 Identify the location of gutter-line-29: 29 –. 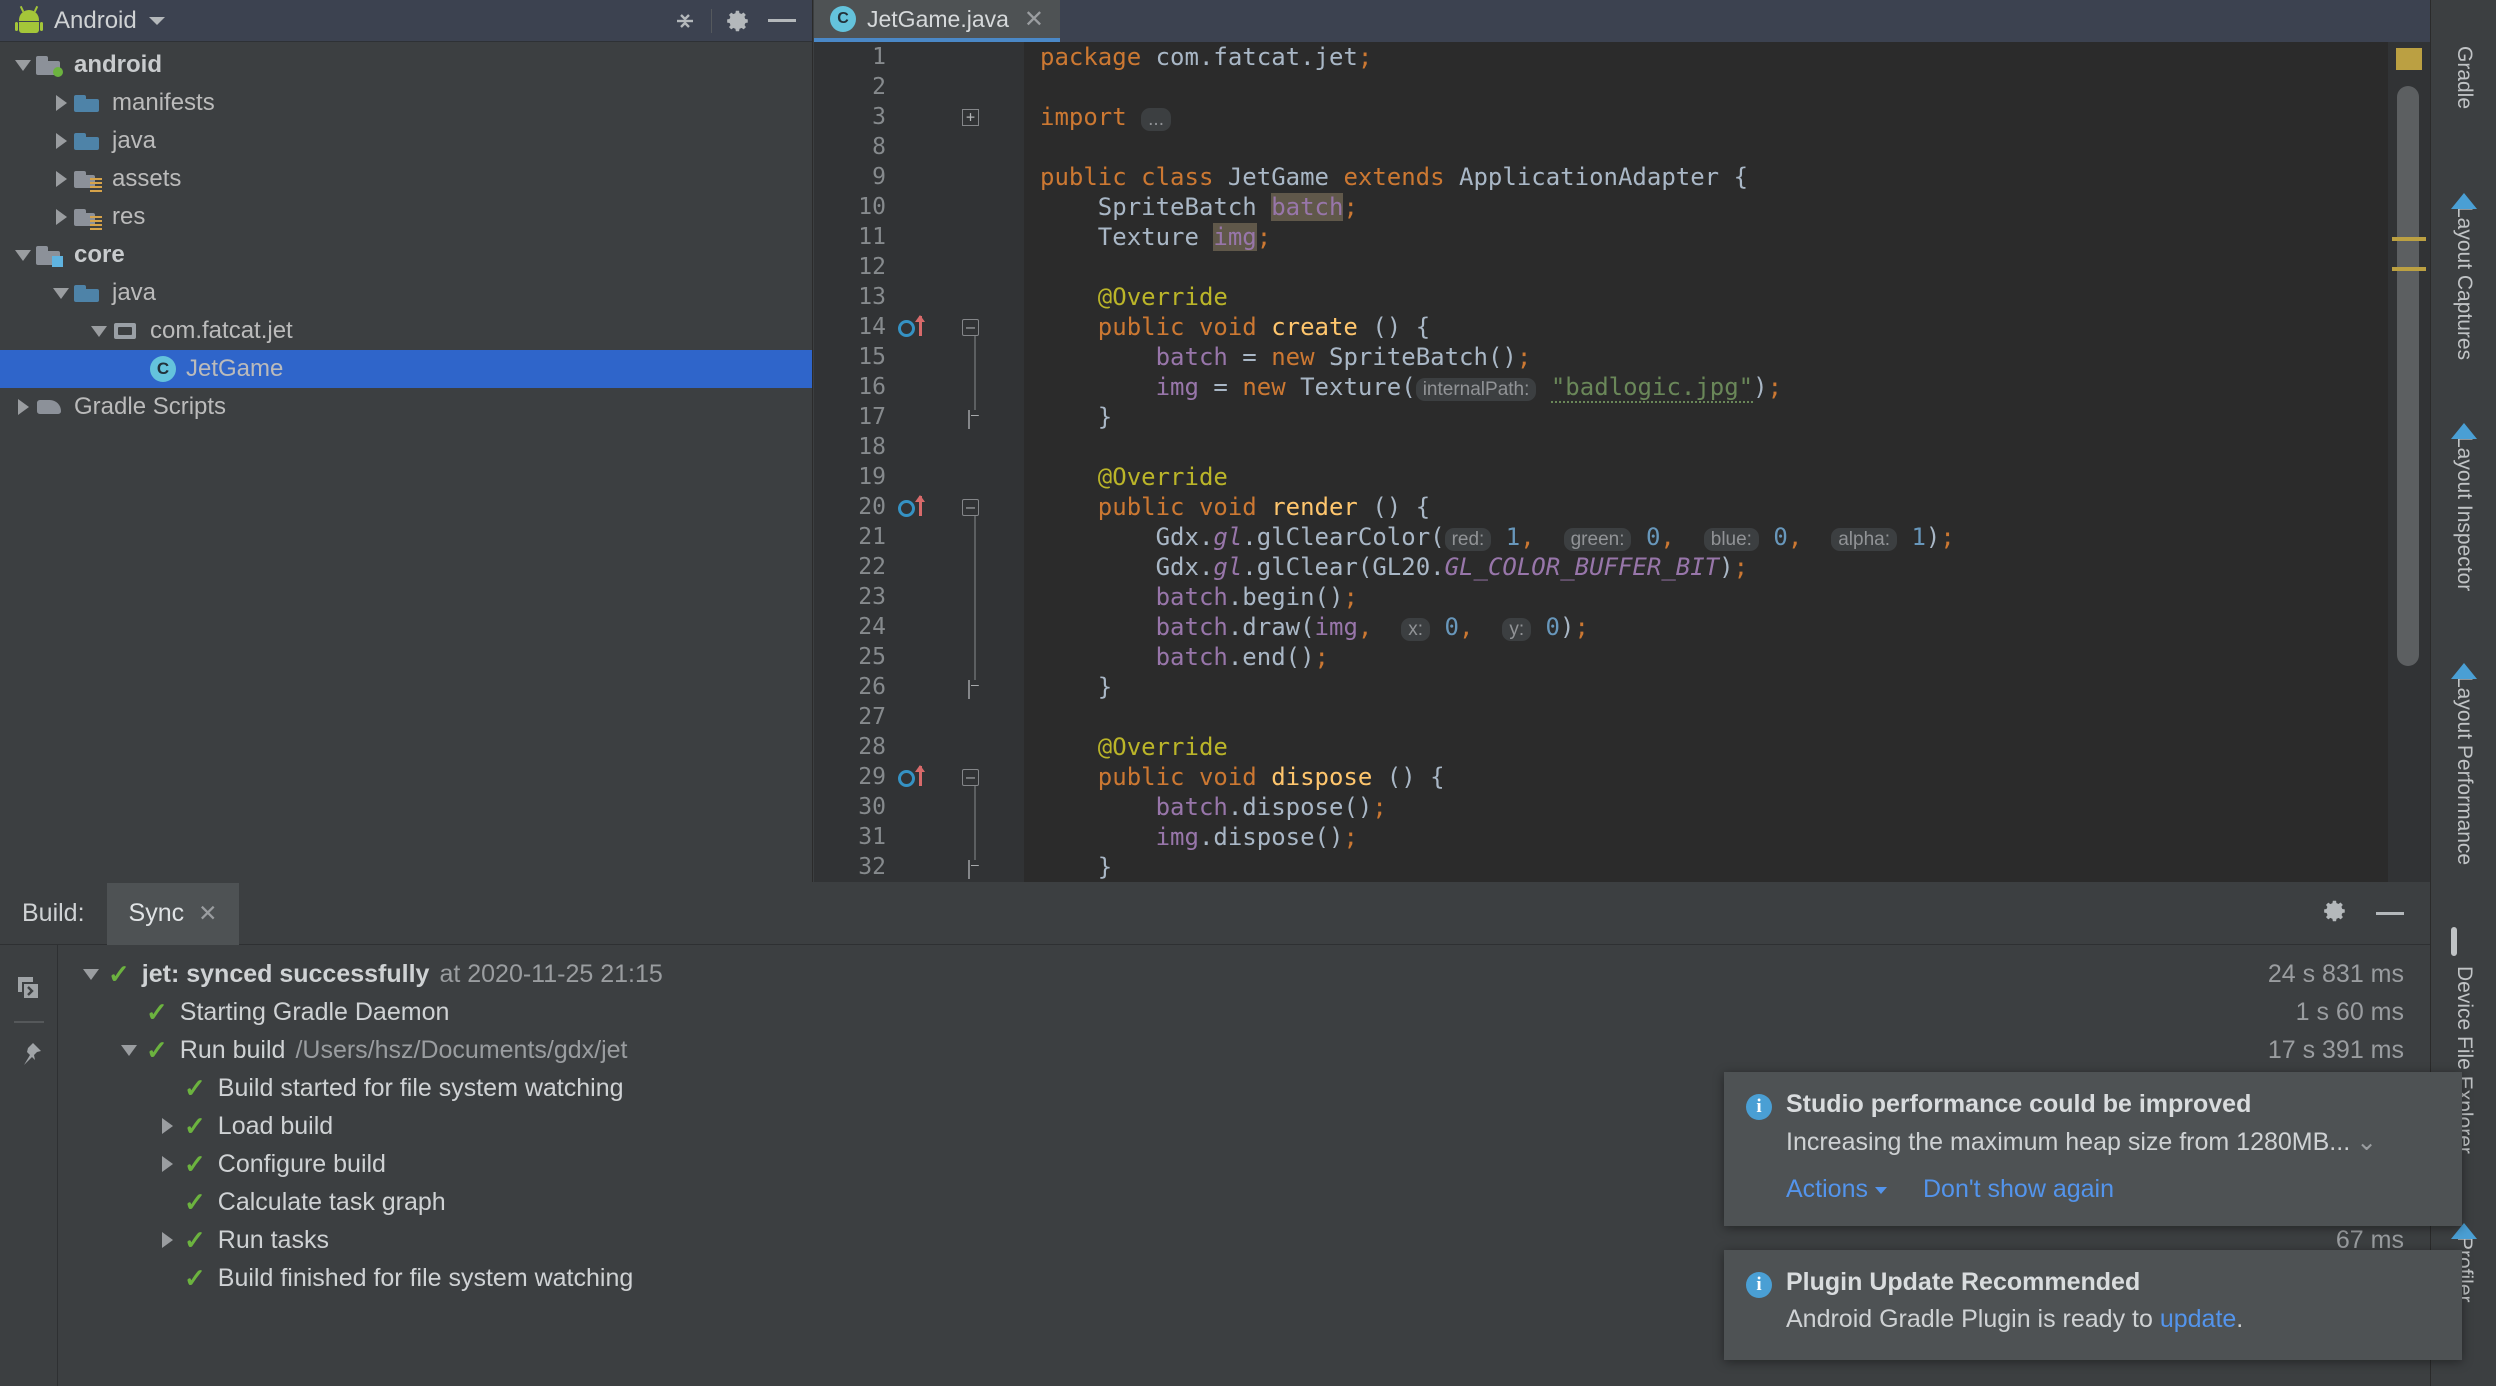
(919, 777).